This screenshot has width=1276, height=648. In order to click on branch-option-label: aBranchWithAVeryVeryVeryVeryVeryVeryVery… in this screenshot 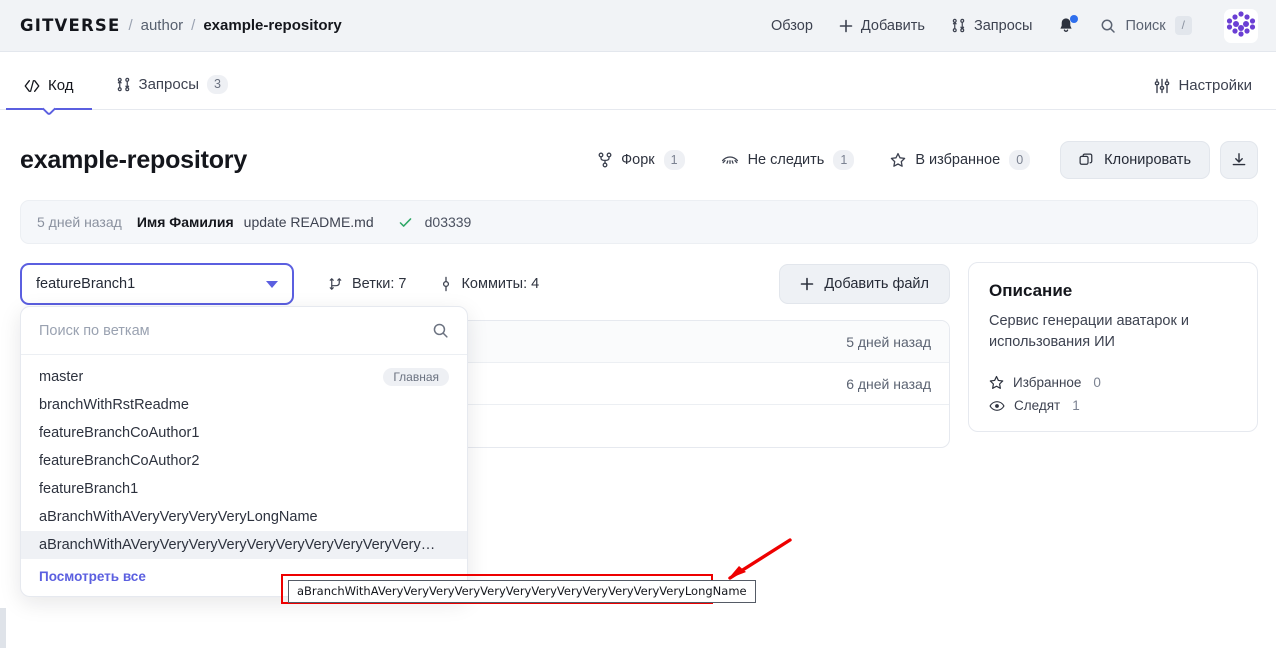, I will do `click(239, 545)`.